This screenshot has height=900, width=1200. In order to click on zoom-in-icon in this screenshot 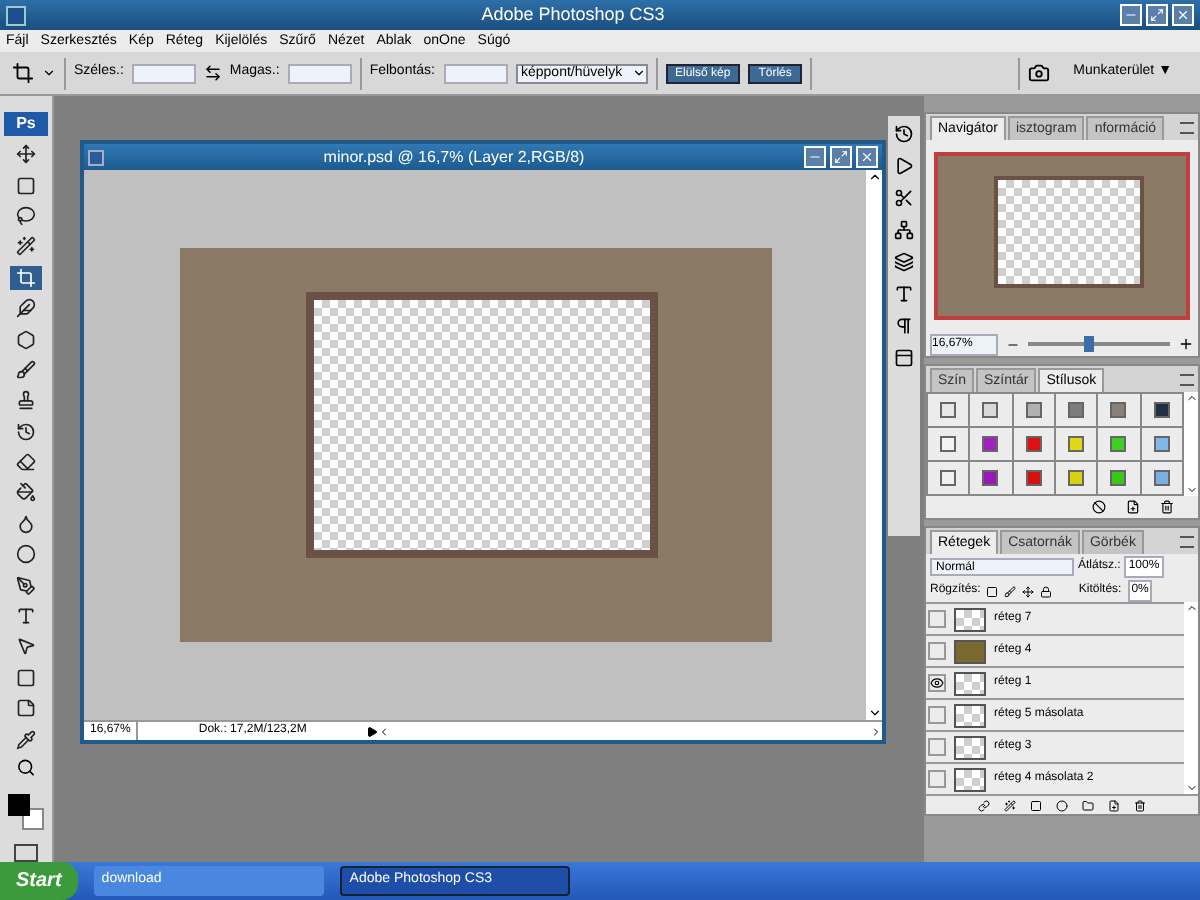, I will do `click(1186, 344)`.